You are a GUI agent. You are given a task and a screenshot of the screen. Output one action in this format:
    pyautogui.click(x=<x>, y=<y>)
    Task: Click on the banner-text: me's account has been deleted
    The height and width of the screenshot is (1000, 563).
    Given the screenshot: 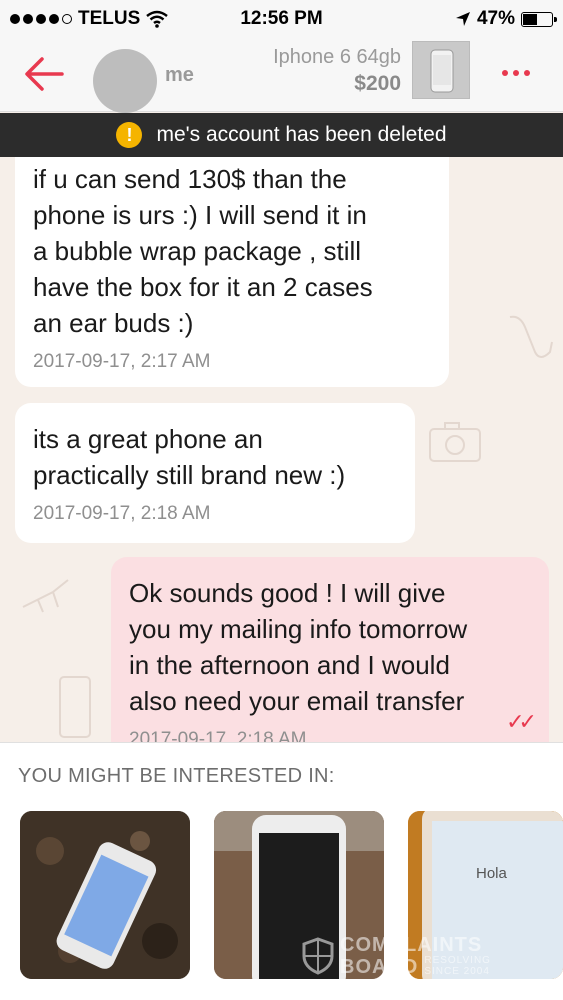 What is the action you would take?
    pyautogui.click(x=301, y=134)
    